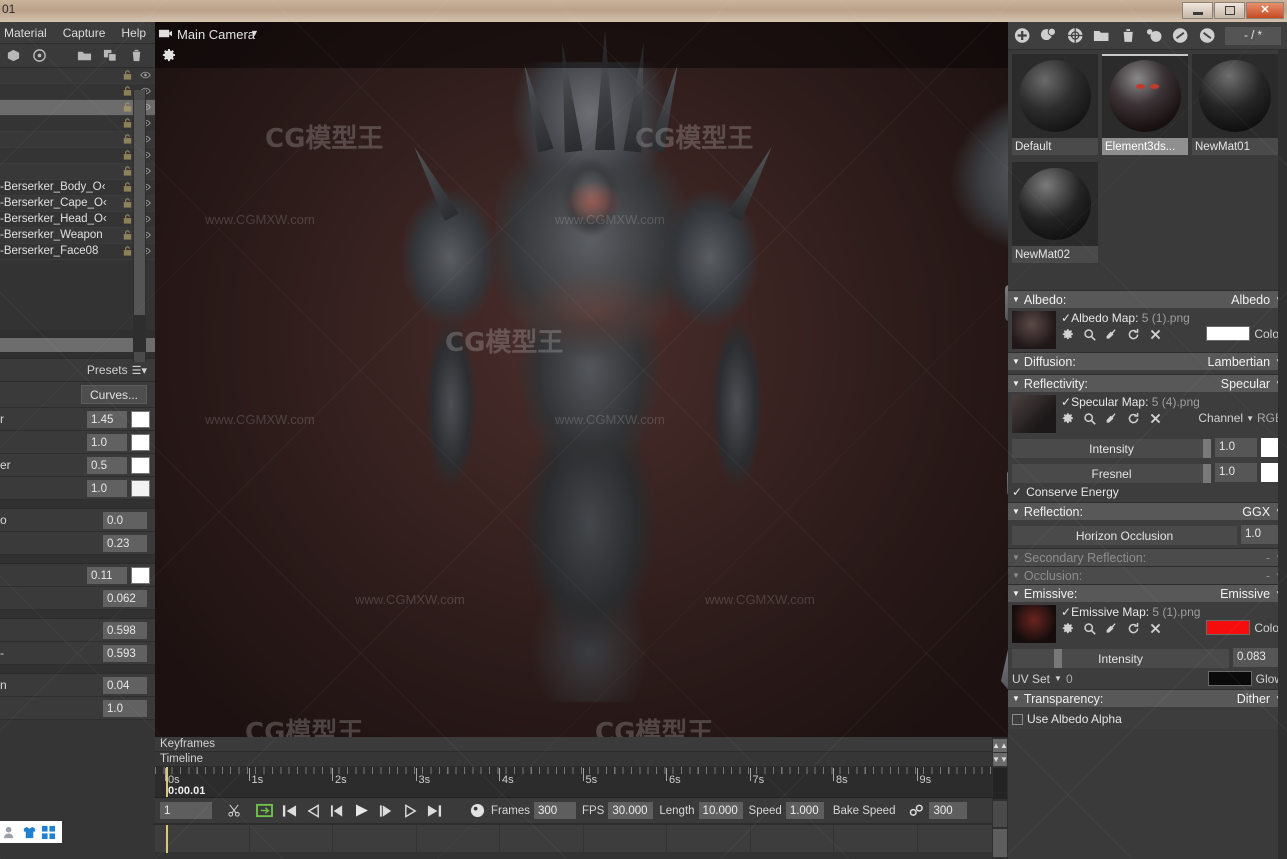 The image size is (1287, 859). What do you see at coordinates (1236, 472) in the screenshot?
I see `fresnel-value: 1.0` at bounding box center [1236, 472].